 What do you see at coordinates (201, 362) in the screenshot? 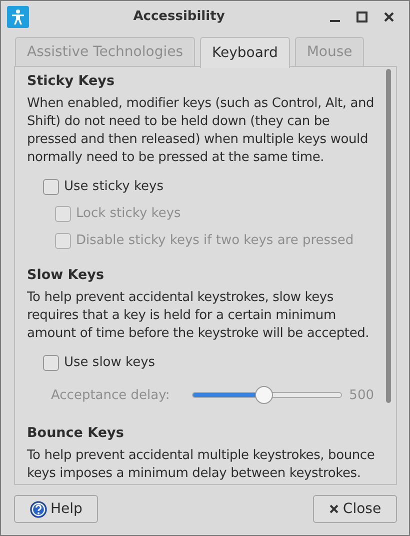
I see `checkbox-option: Use slow keys` at bounding box center [201, 362].